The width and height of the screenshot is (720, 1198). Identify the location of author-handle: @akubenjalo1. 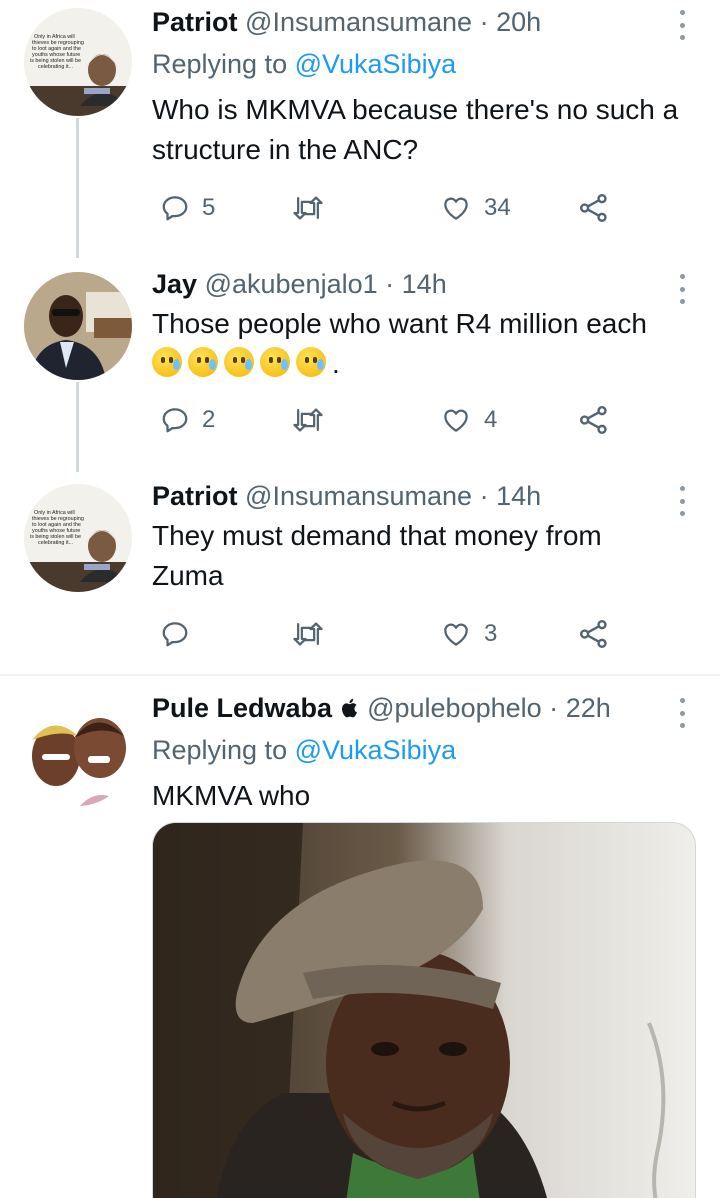
(291, 284).